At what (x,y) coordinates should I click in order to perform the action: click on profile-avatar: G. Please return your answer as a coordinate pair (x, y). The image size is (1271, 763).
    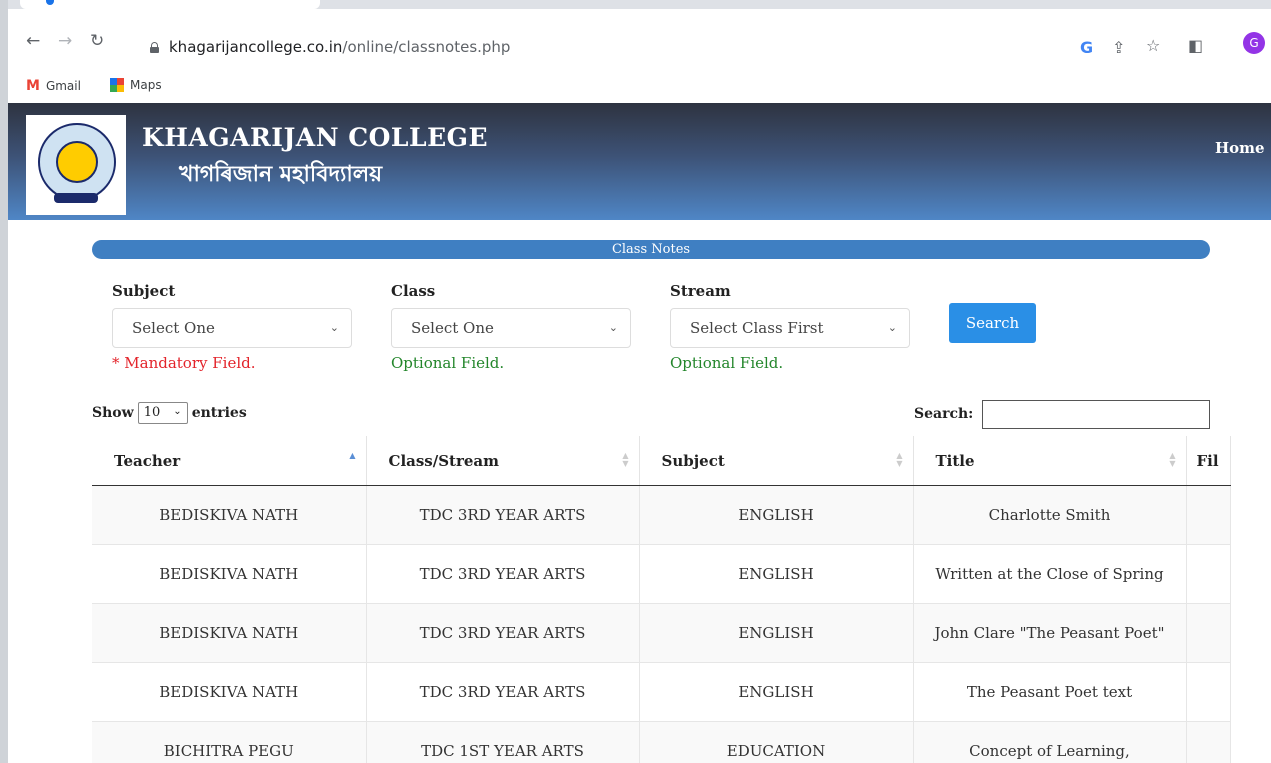
    Looking at the image, I should click on (1254, 43).